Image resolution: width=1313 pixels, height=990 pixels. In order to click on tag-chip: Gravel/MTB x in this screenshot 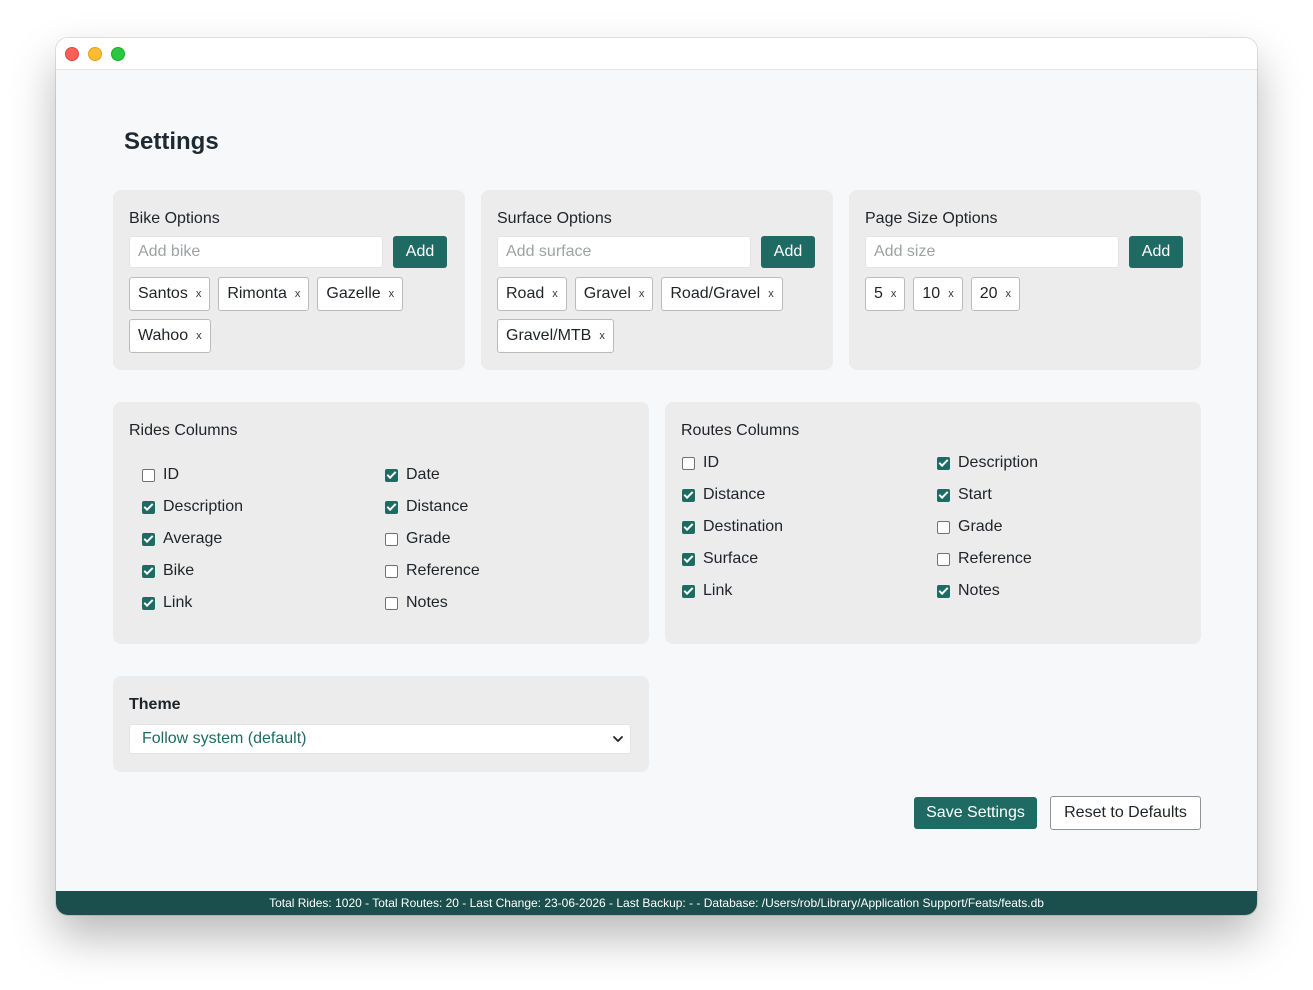, I will do `click(555, 336)`.